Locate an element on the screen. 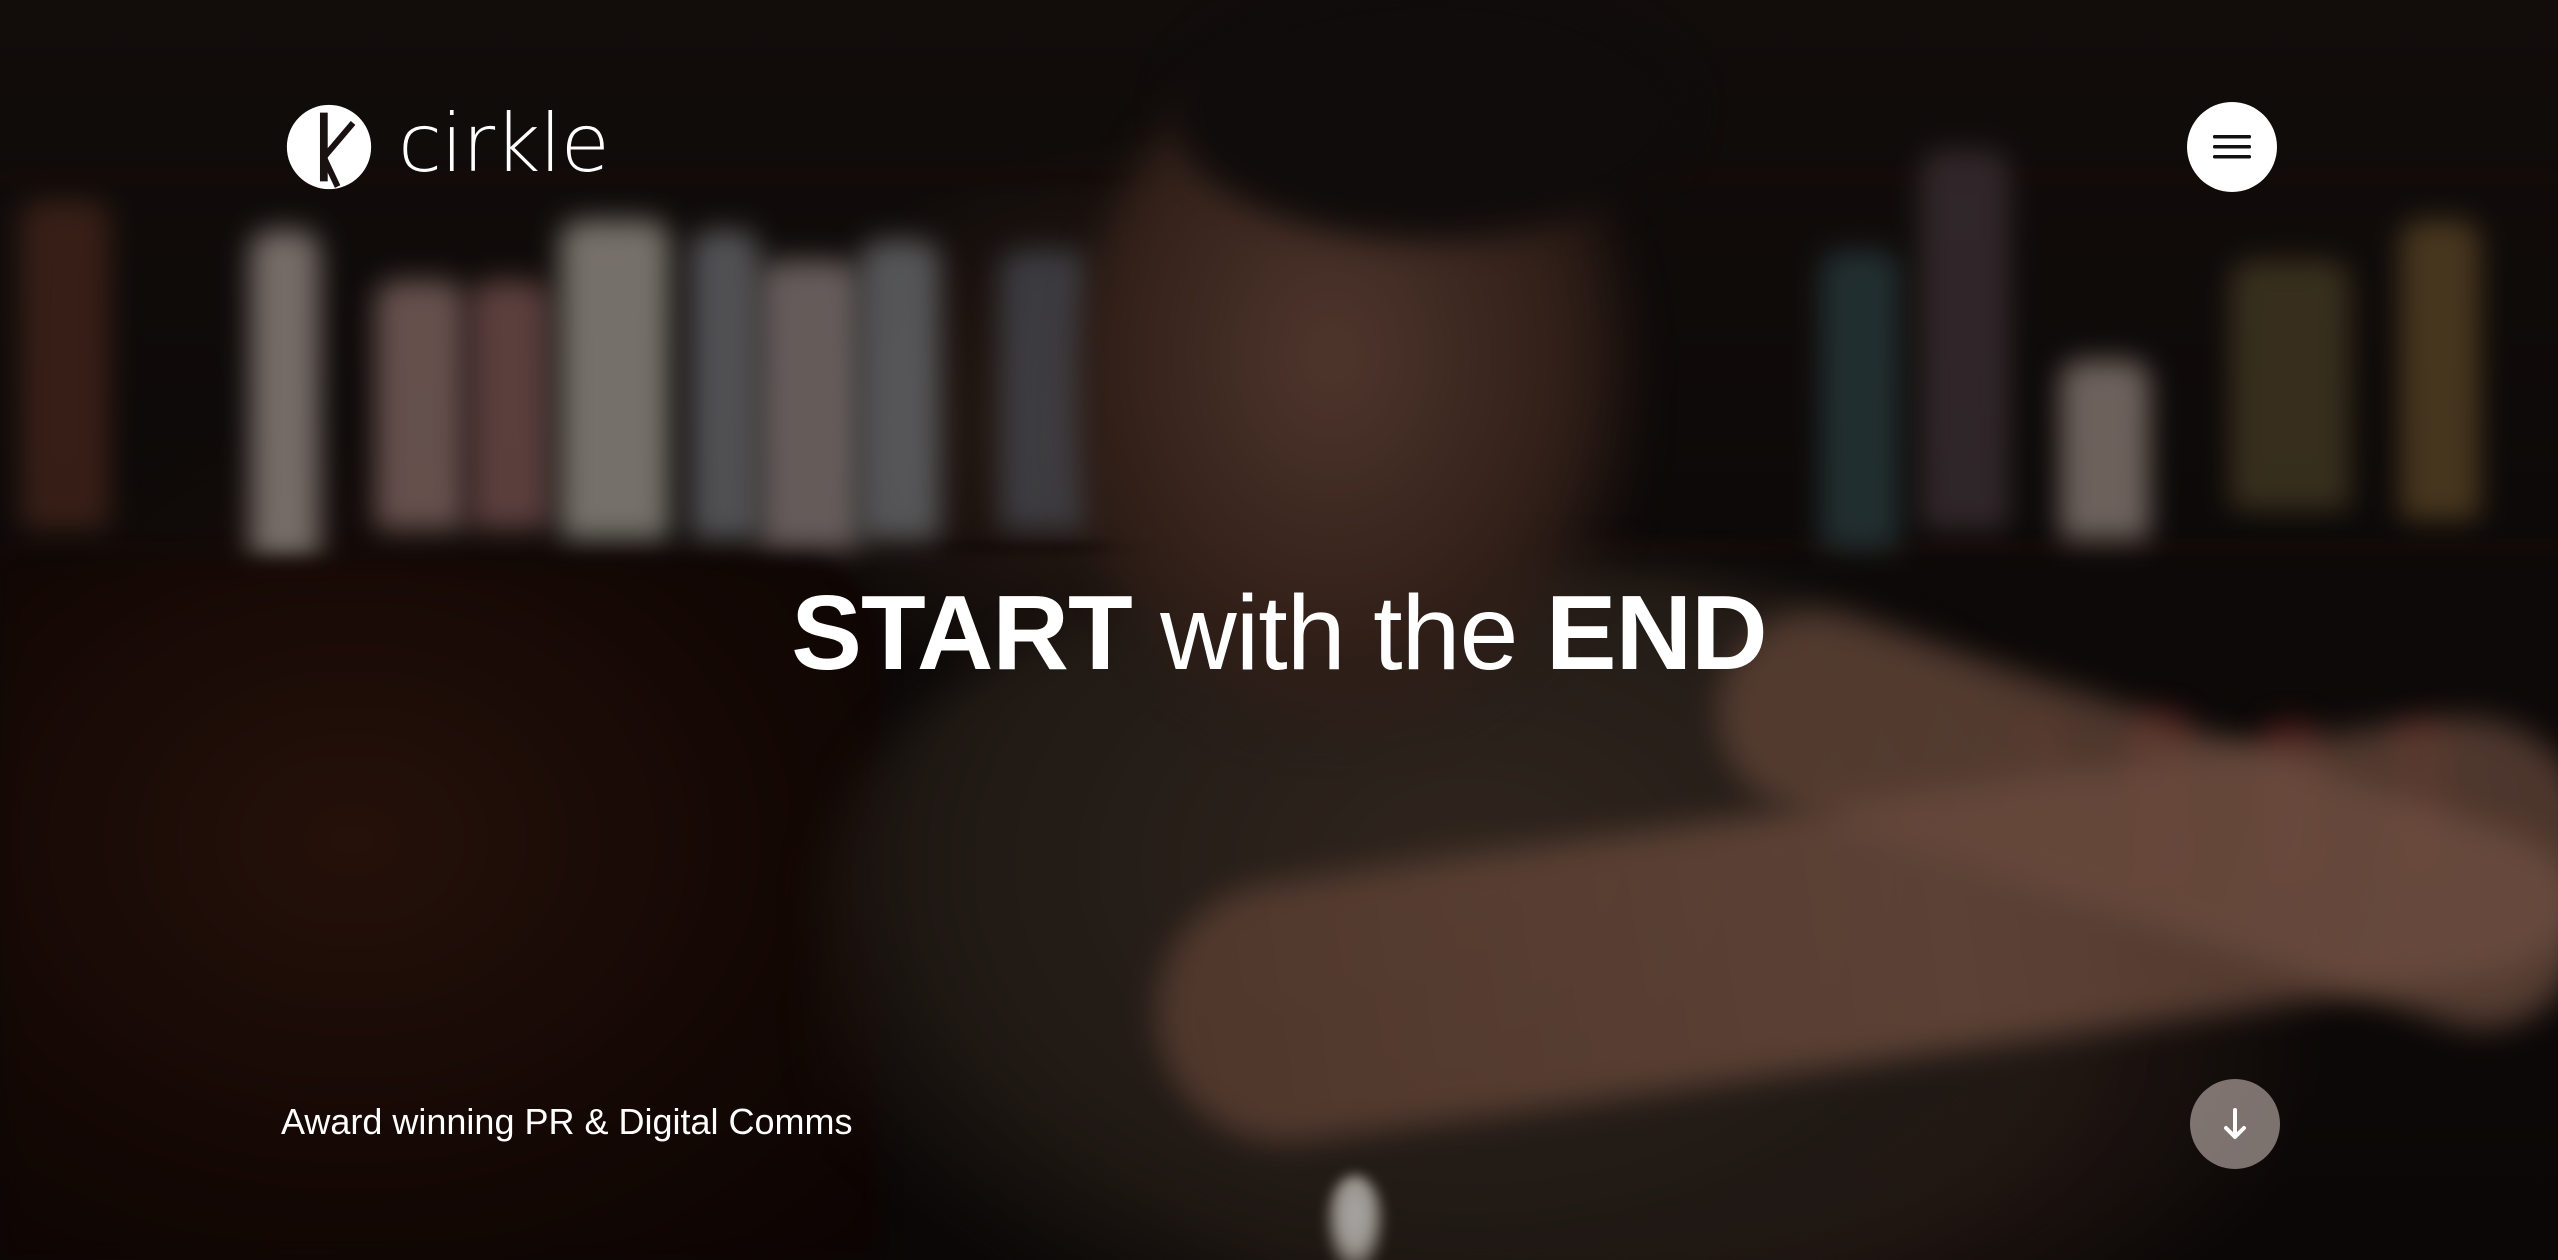 This screenshot has width=2558, height=1260. brand-logo-link: cirkle is located at coordinates (448, 143).